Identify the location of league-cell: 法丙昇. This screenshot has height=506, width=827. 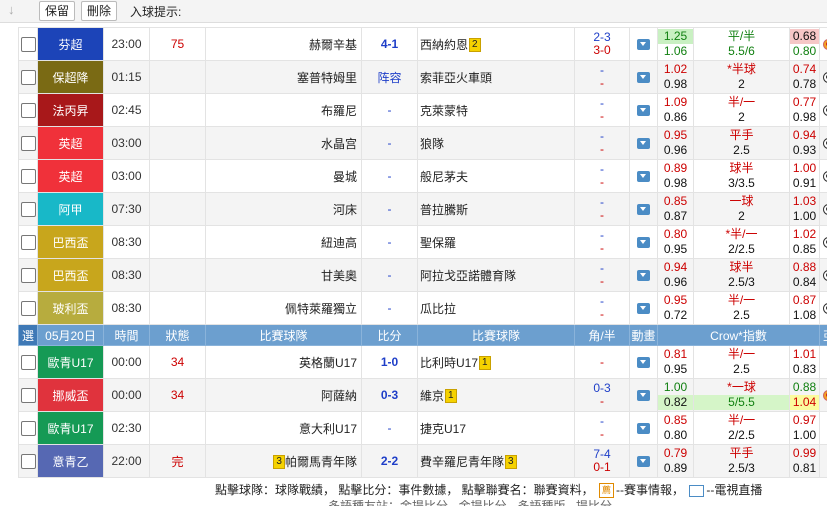
(71, 110).